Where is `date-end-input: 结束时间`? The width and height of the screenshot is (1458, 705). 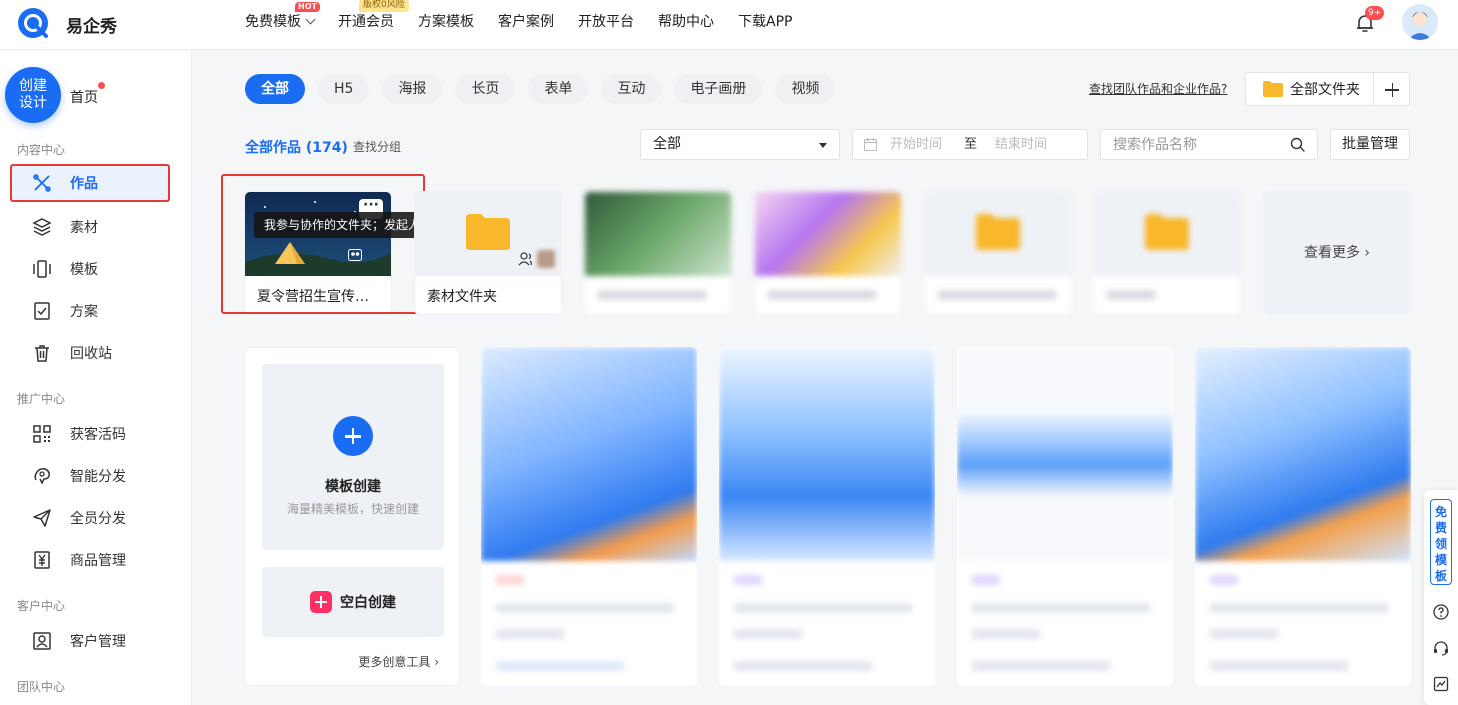
date-end-input: 结束时间 is located at coordinates (1021, 144).